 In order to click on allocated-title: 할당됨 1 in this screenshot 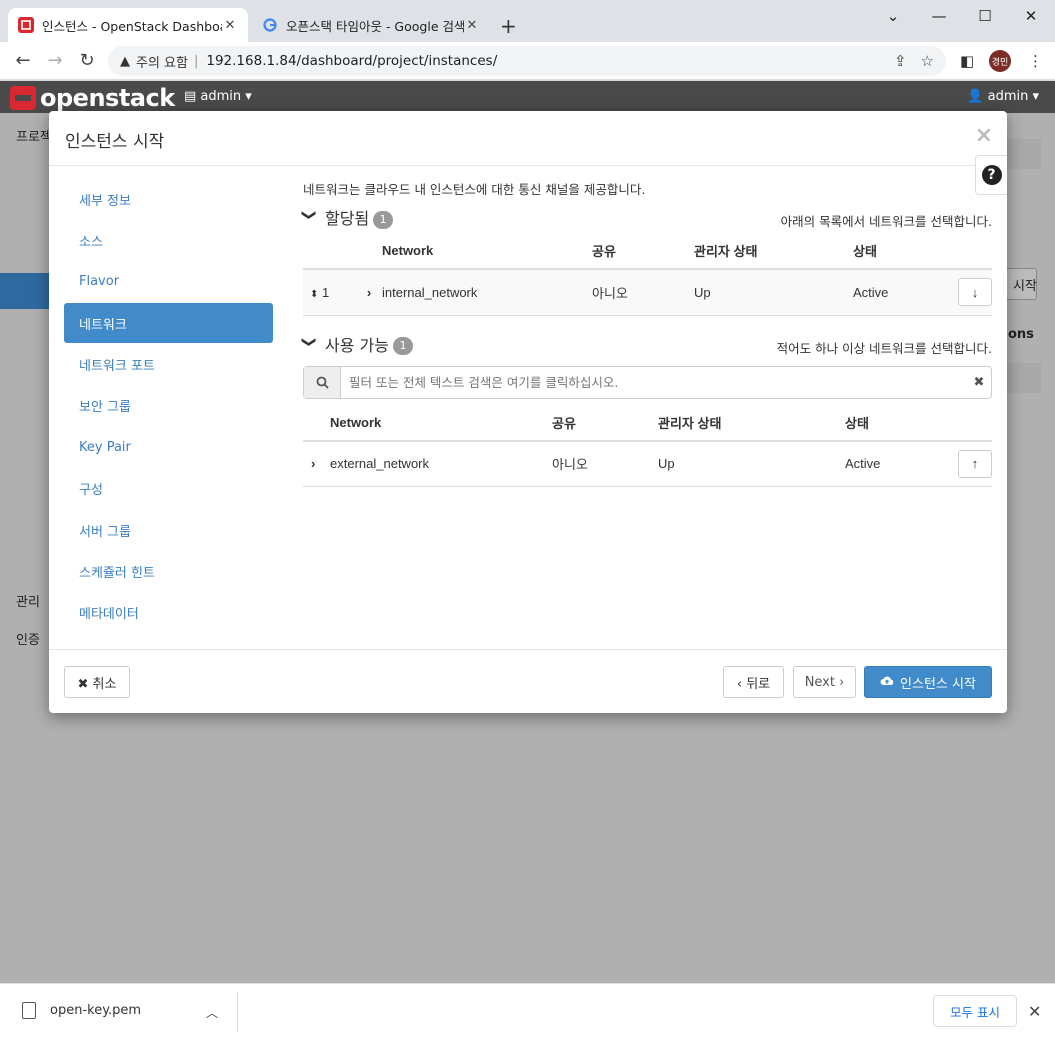, I will do `click(359, 217)`.